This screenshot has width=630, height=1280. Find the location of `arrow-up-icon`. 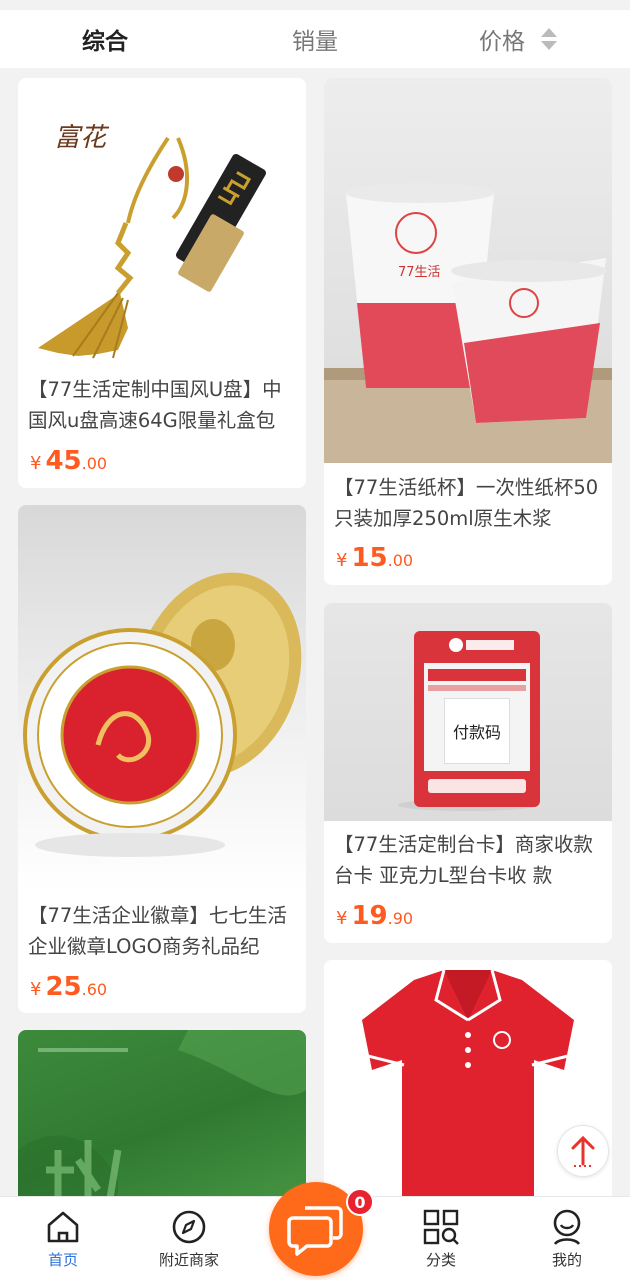

arrow-up-icon is located at coordinates (583, 1151).